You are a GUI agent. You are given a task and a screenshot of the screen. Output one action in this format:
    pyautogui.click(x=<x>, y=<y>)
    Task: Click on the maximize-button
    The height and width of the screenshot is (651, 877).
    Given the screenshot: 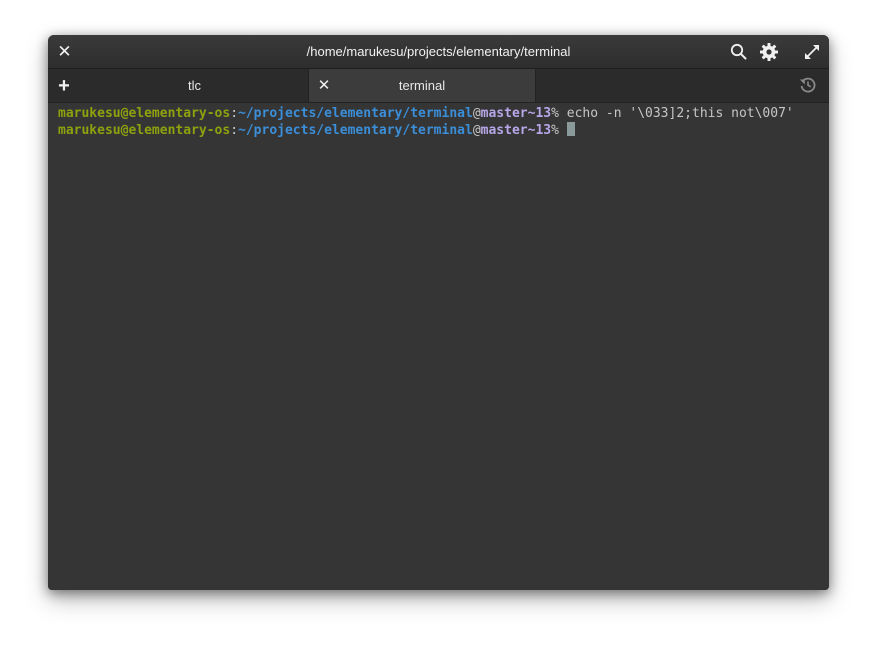 What is the action you would take?
    pyautogui.click(x=812, y=52)
    